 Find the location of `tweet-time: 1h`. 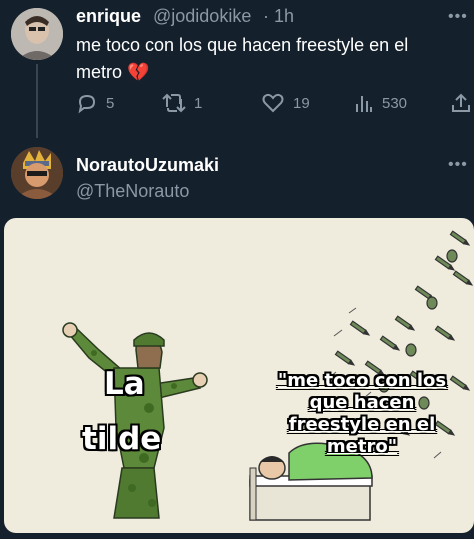

tweet-time: 1h is located at coordinates (284, 16).